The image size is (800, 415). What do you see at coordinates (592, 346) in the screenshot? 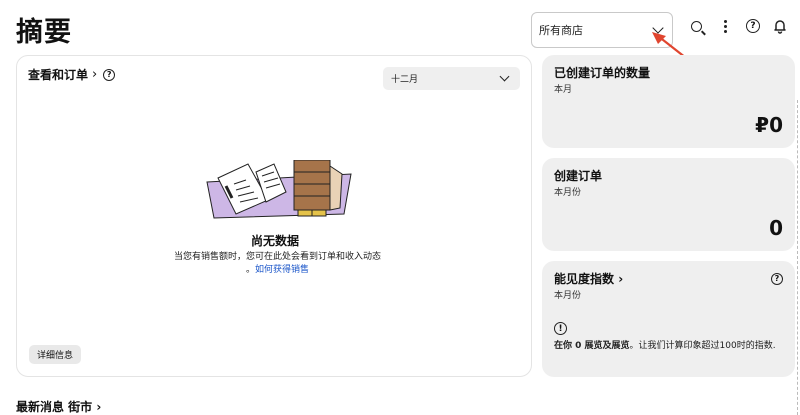
I see `info-text-bold: 在你 0 展览及展览` at bounding box center [592, 346].